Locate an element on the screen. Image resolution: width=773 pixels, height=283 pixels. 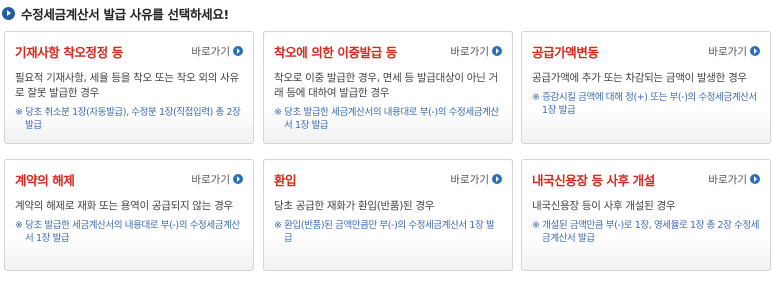
card-note: ※ 당초 취소분 1장(자동발급), 수정분 1장(직접입력) 총 2장 발급 is located at coordinates (128, 119).